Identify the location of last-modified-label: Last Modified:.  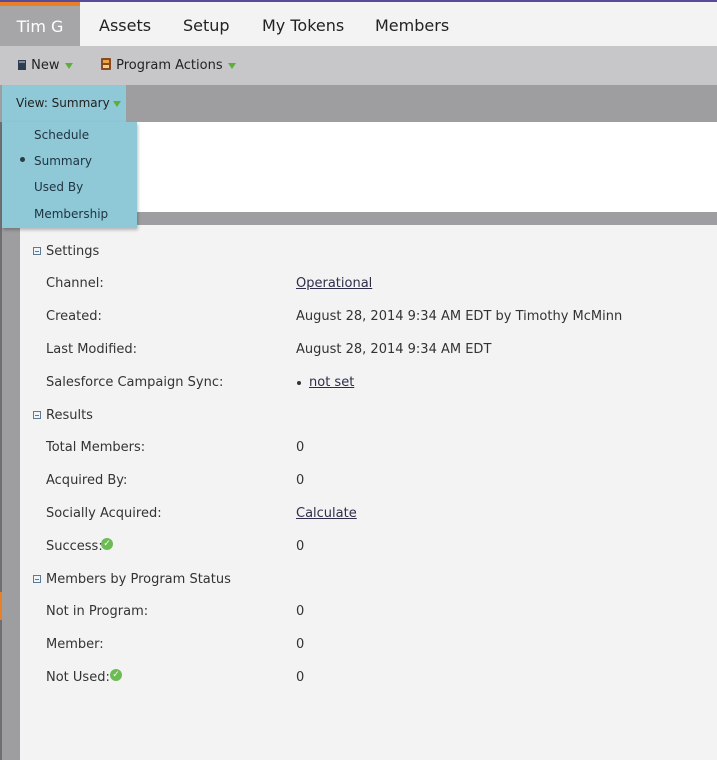
(92, 349).